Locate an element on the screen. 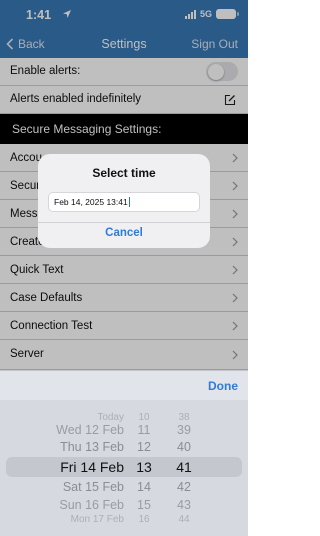 The height and width of the screenshot is (536, 320). picker-date-option: Today is located at coordinates (62, 417).